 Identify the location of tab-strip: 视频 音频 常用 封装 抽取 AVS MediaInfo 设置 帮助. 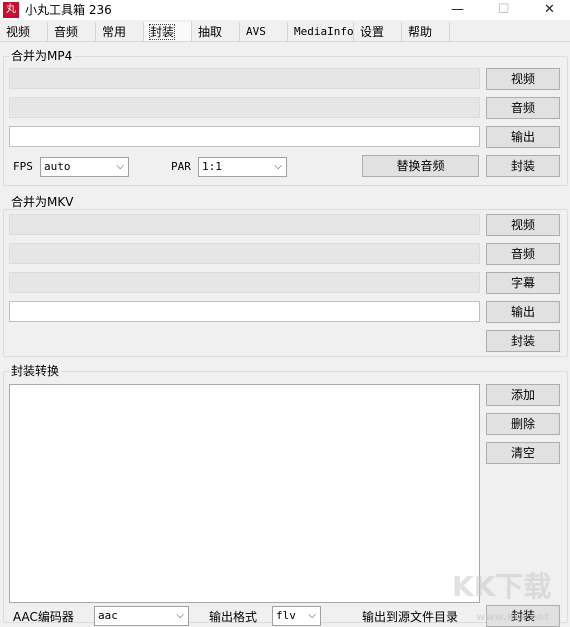
(285, 32).